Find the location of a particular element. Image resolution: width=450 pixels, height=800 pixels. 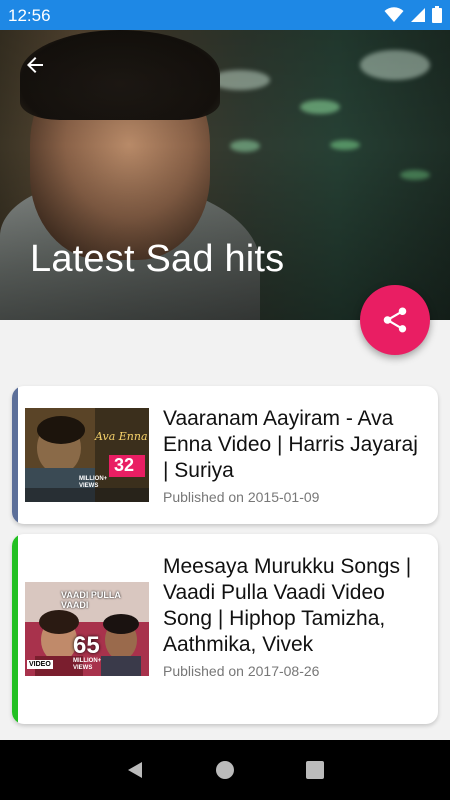

navigation-bar is located at coordinates (225, 770).